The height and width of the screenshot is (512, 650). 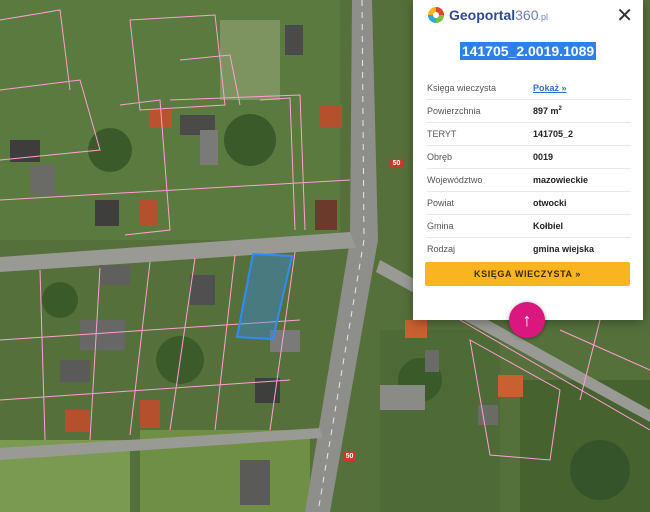 I want to click on detail-row-commune: Gmina Kołbiel, so click(x=529, y=226).